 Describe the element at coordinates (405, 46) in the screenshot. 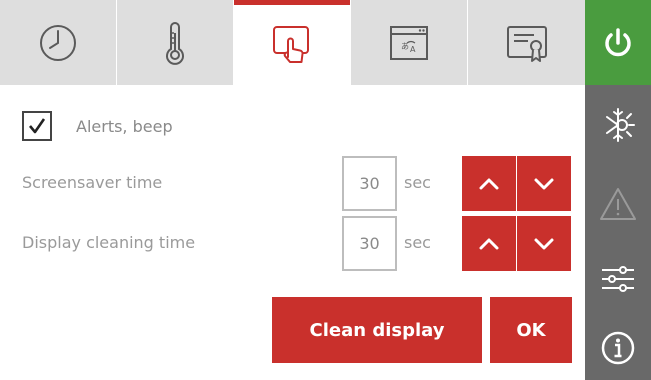

I see `svg-text: あ` at that location.